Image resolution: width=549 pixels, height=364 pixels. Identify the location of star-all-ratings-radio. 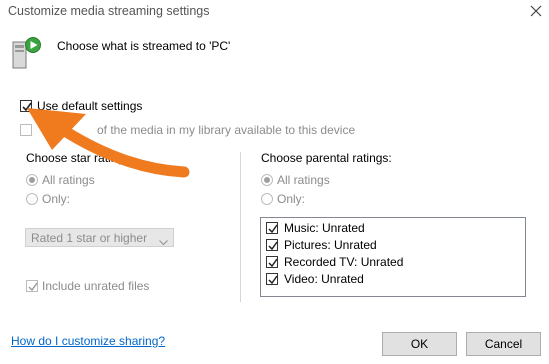
(32, 180).